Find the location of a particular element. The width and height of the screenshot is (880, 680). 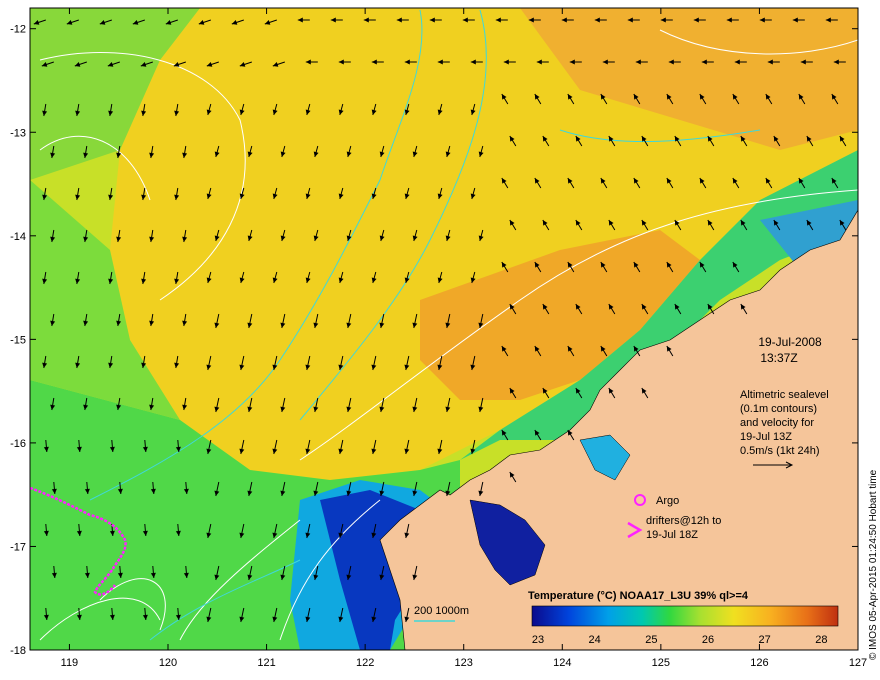

colorbar-title: Temperature (°C) NOAA17_L3U 39% ql>=4 is located at coordinates (638, 596).